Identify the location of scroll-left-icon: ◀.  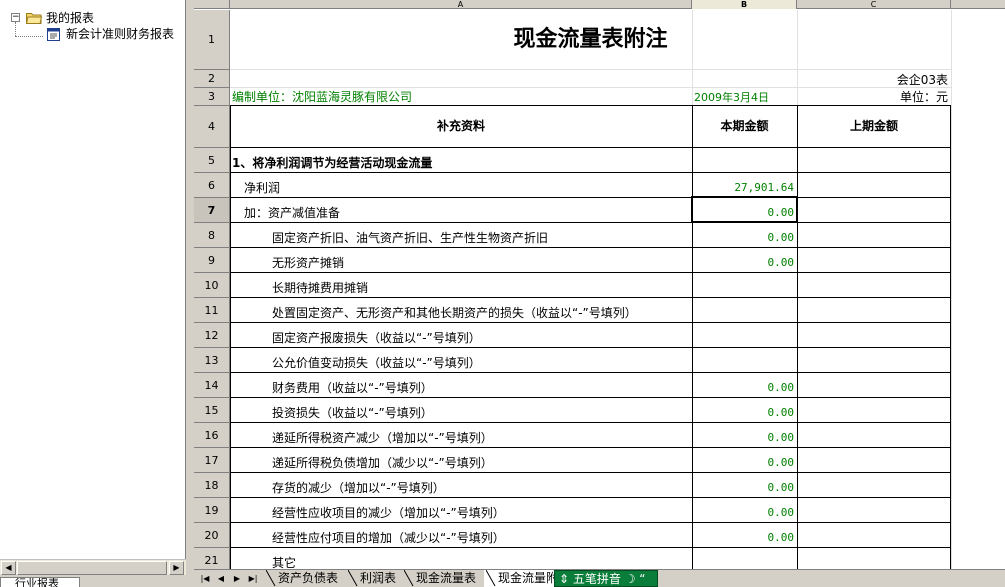
(8, 568).